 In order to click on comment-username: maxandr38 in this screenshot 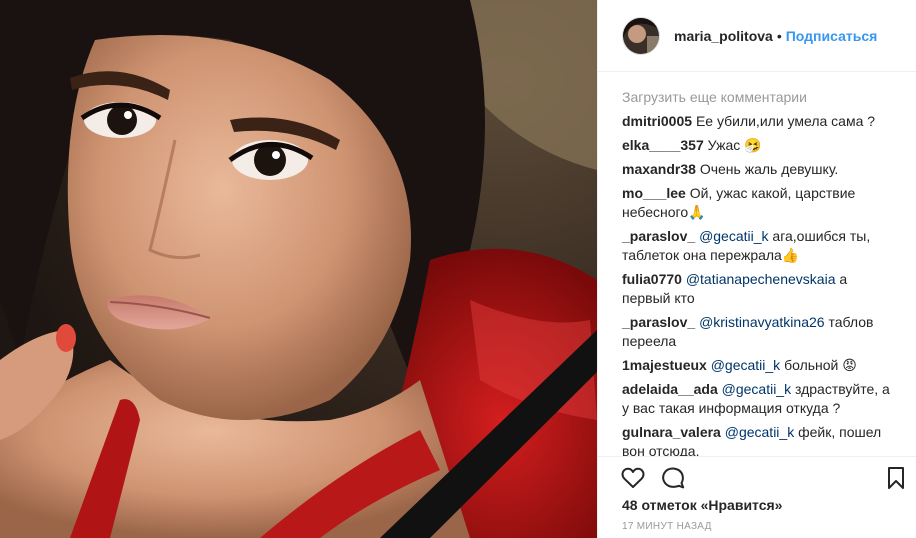, I will do `click(659, 169)`.